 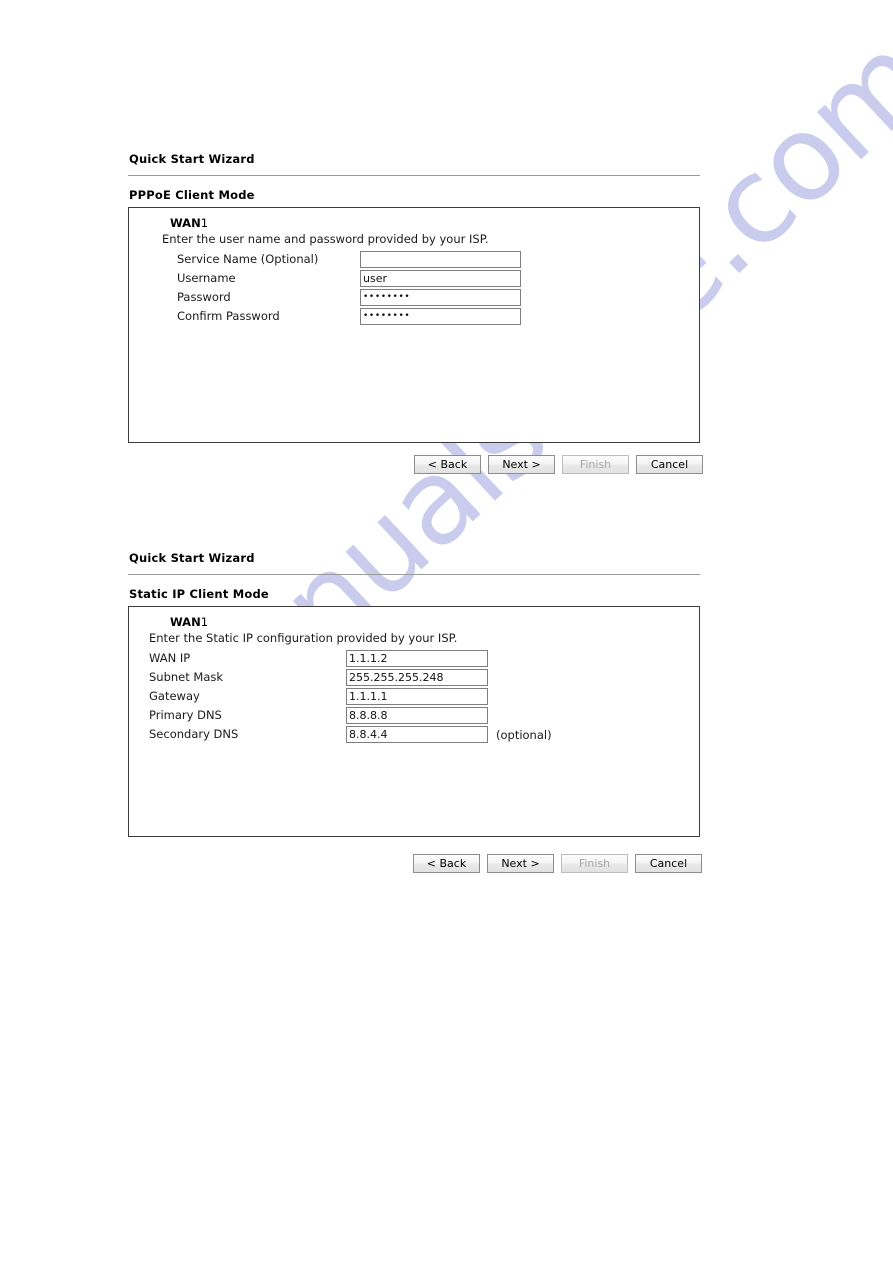 I want to click on wan-heading: WAN1, so click(x=434, y=223).